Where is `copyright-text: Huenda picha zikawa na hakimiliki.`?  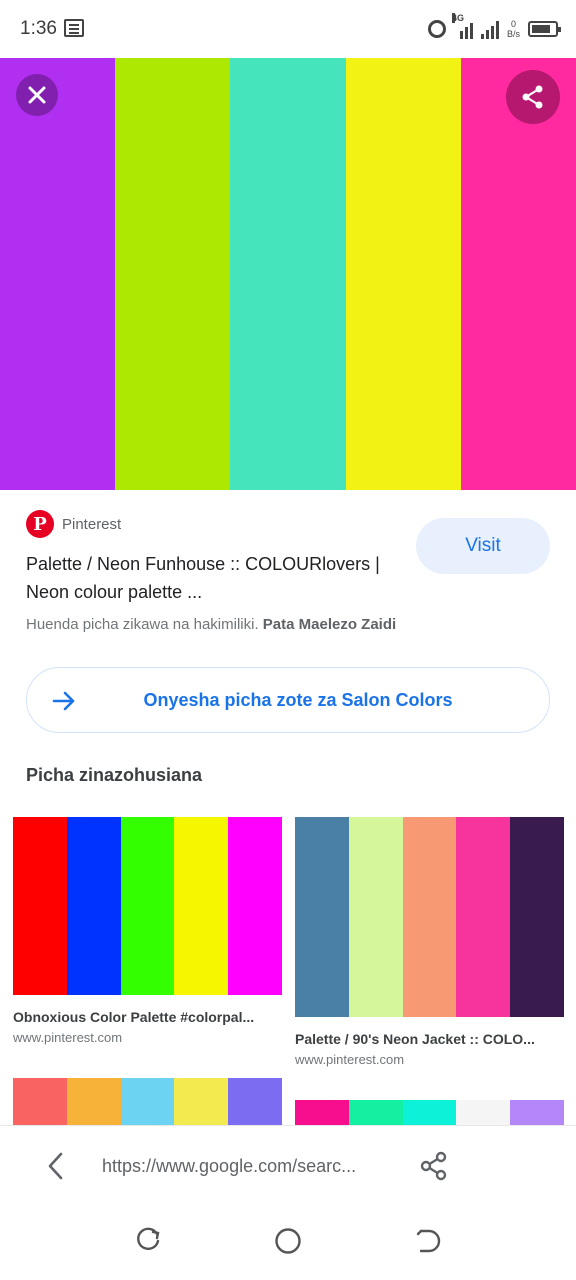 copyright-text: Huenda picha zikawa na hakimiliki. is located at coordinates (142, 624).